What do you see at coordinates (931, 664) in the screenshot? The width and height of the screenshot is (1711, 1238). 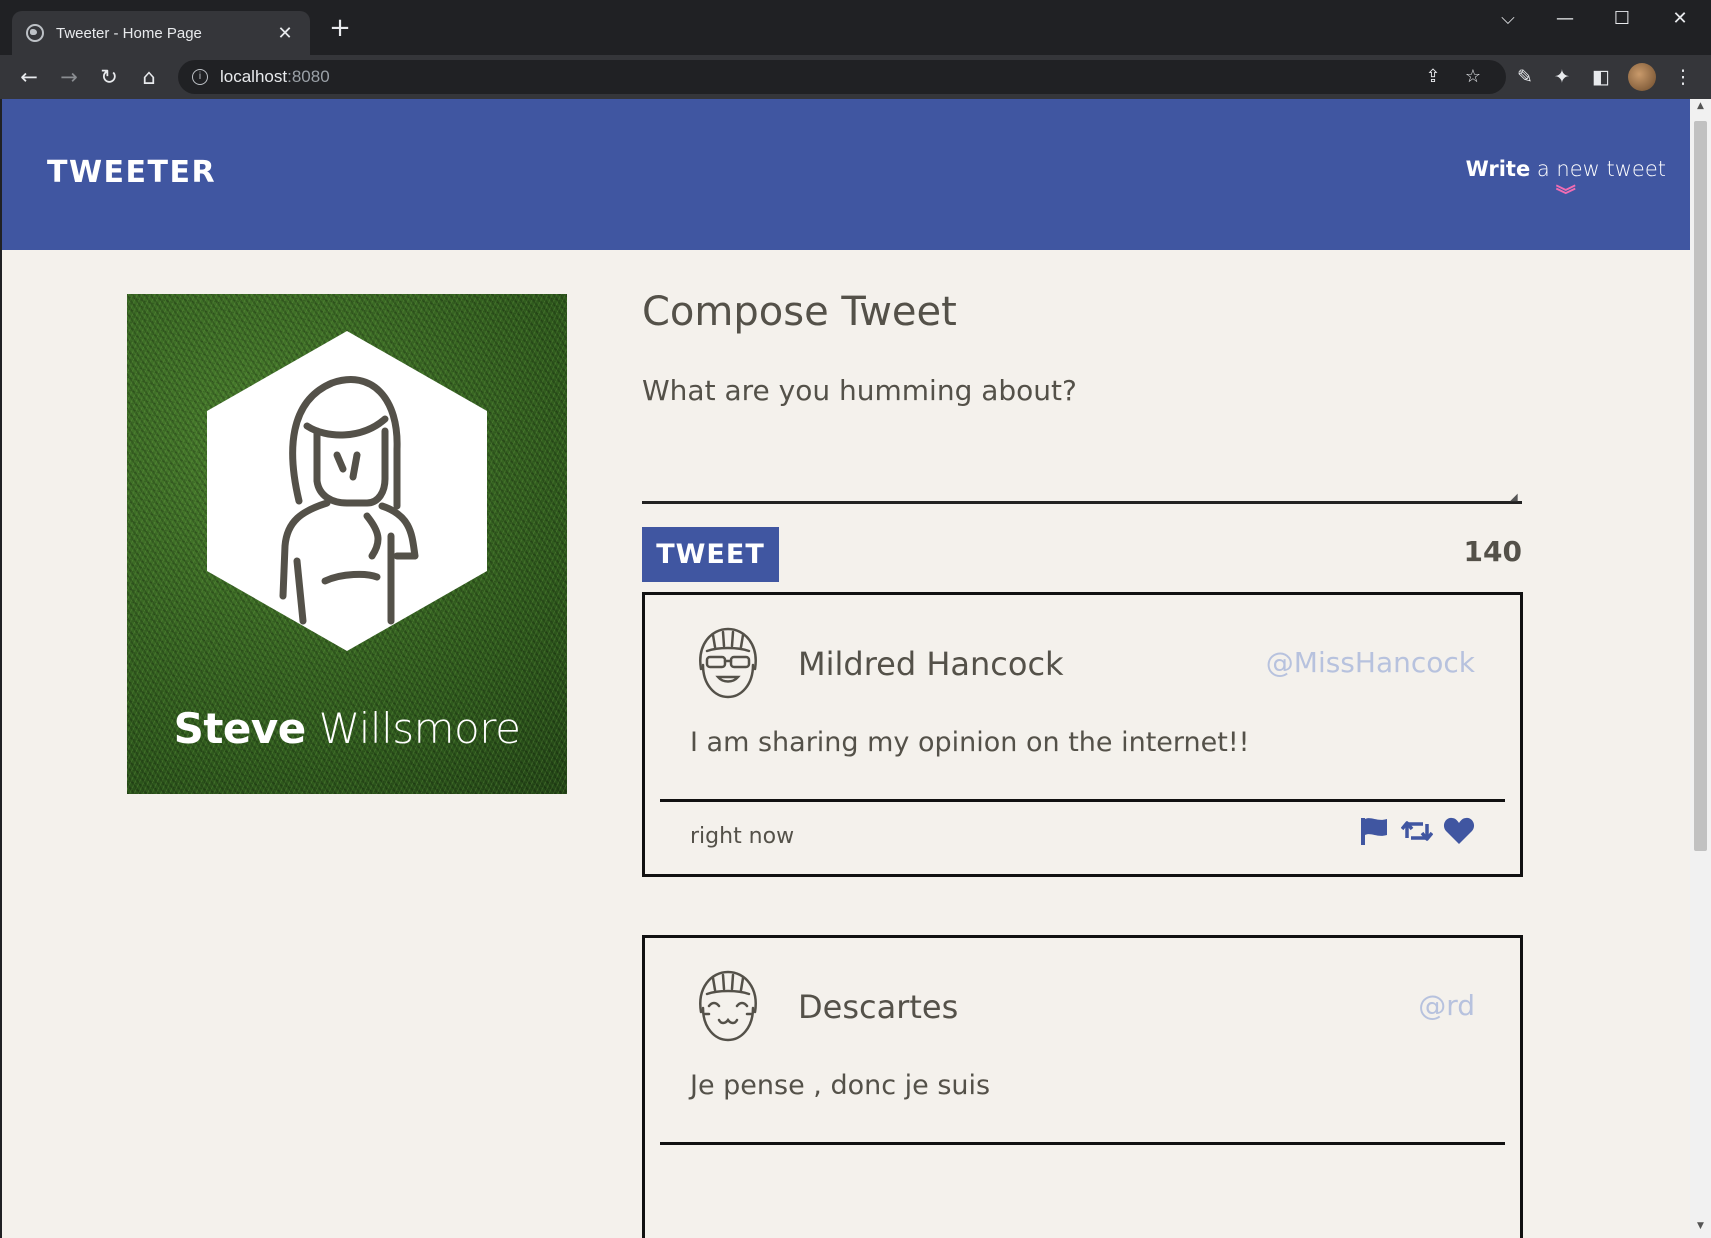 I see `tweet-author-name: Mildred Hancock` at bounding box center [931, 664].